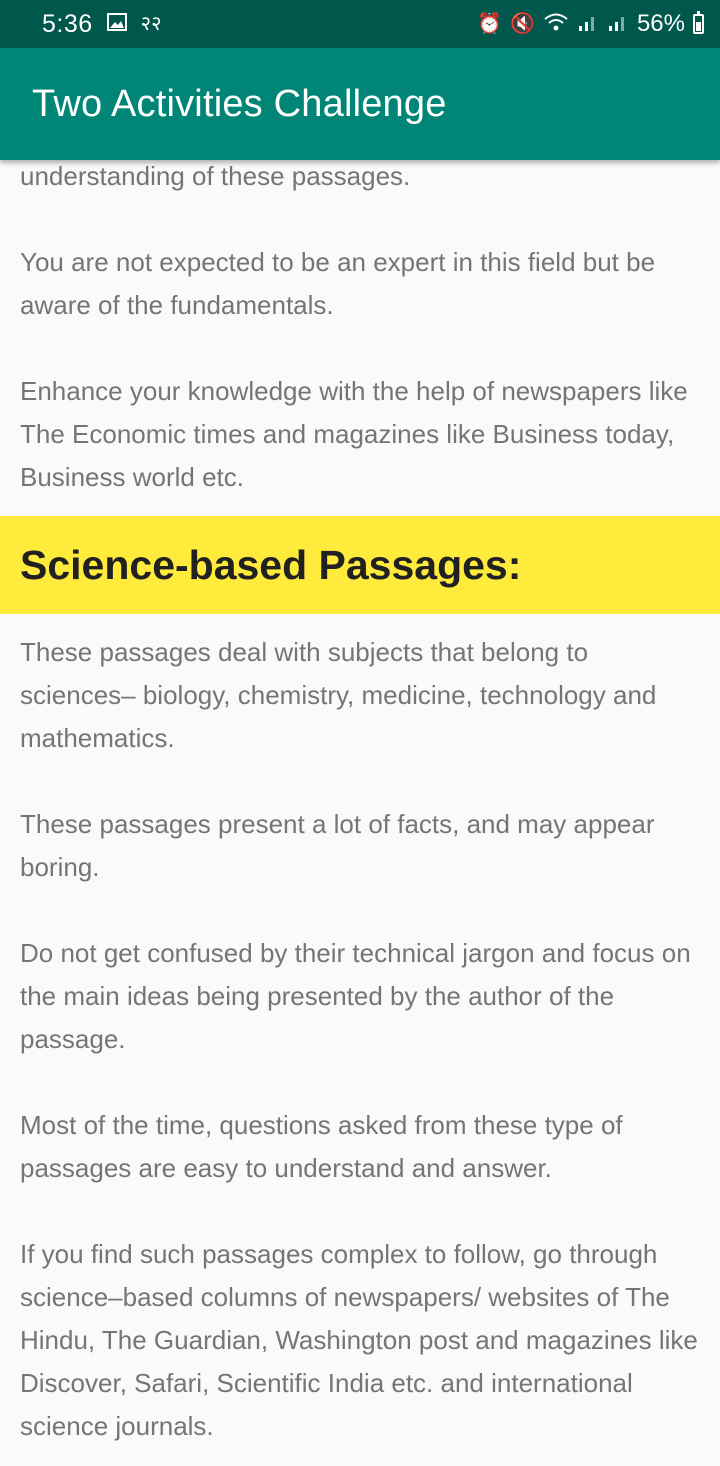 This screenshot has width=720, height=1466. I want to click on app-title: Two Activities Challenge, so click(239, 103).